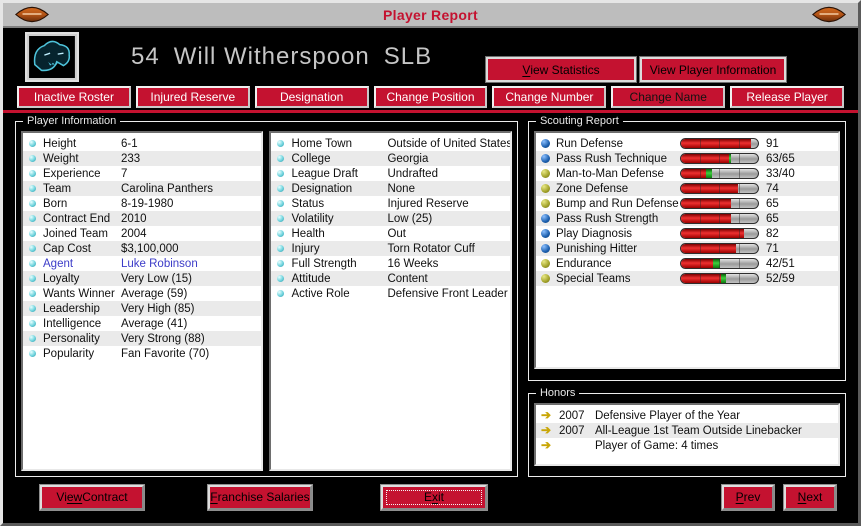  I want to click on info-label: Leadership, so click(71, 308).